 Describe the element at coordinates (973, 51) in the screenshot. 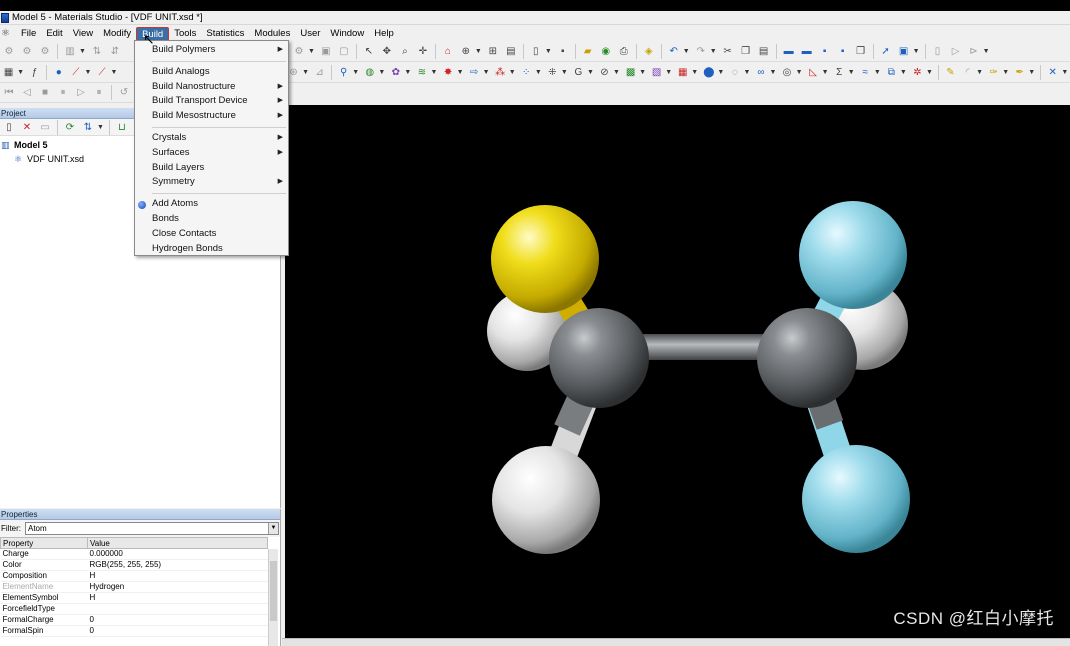

I see `step-icon: ⊳` at that location.